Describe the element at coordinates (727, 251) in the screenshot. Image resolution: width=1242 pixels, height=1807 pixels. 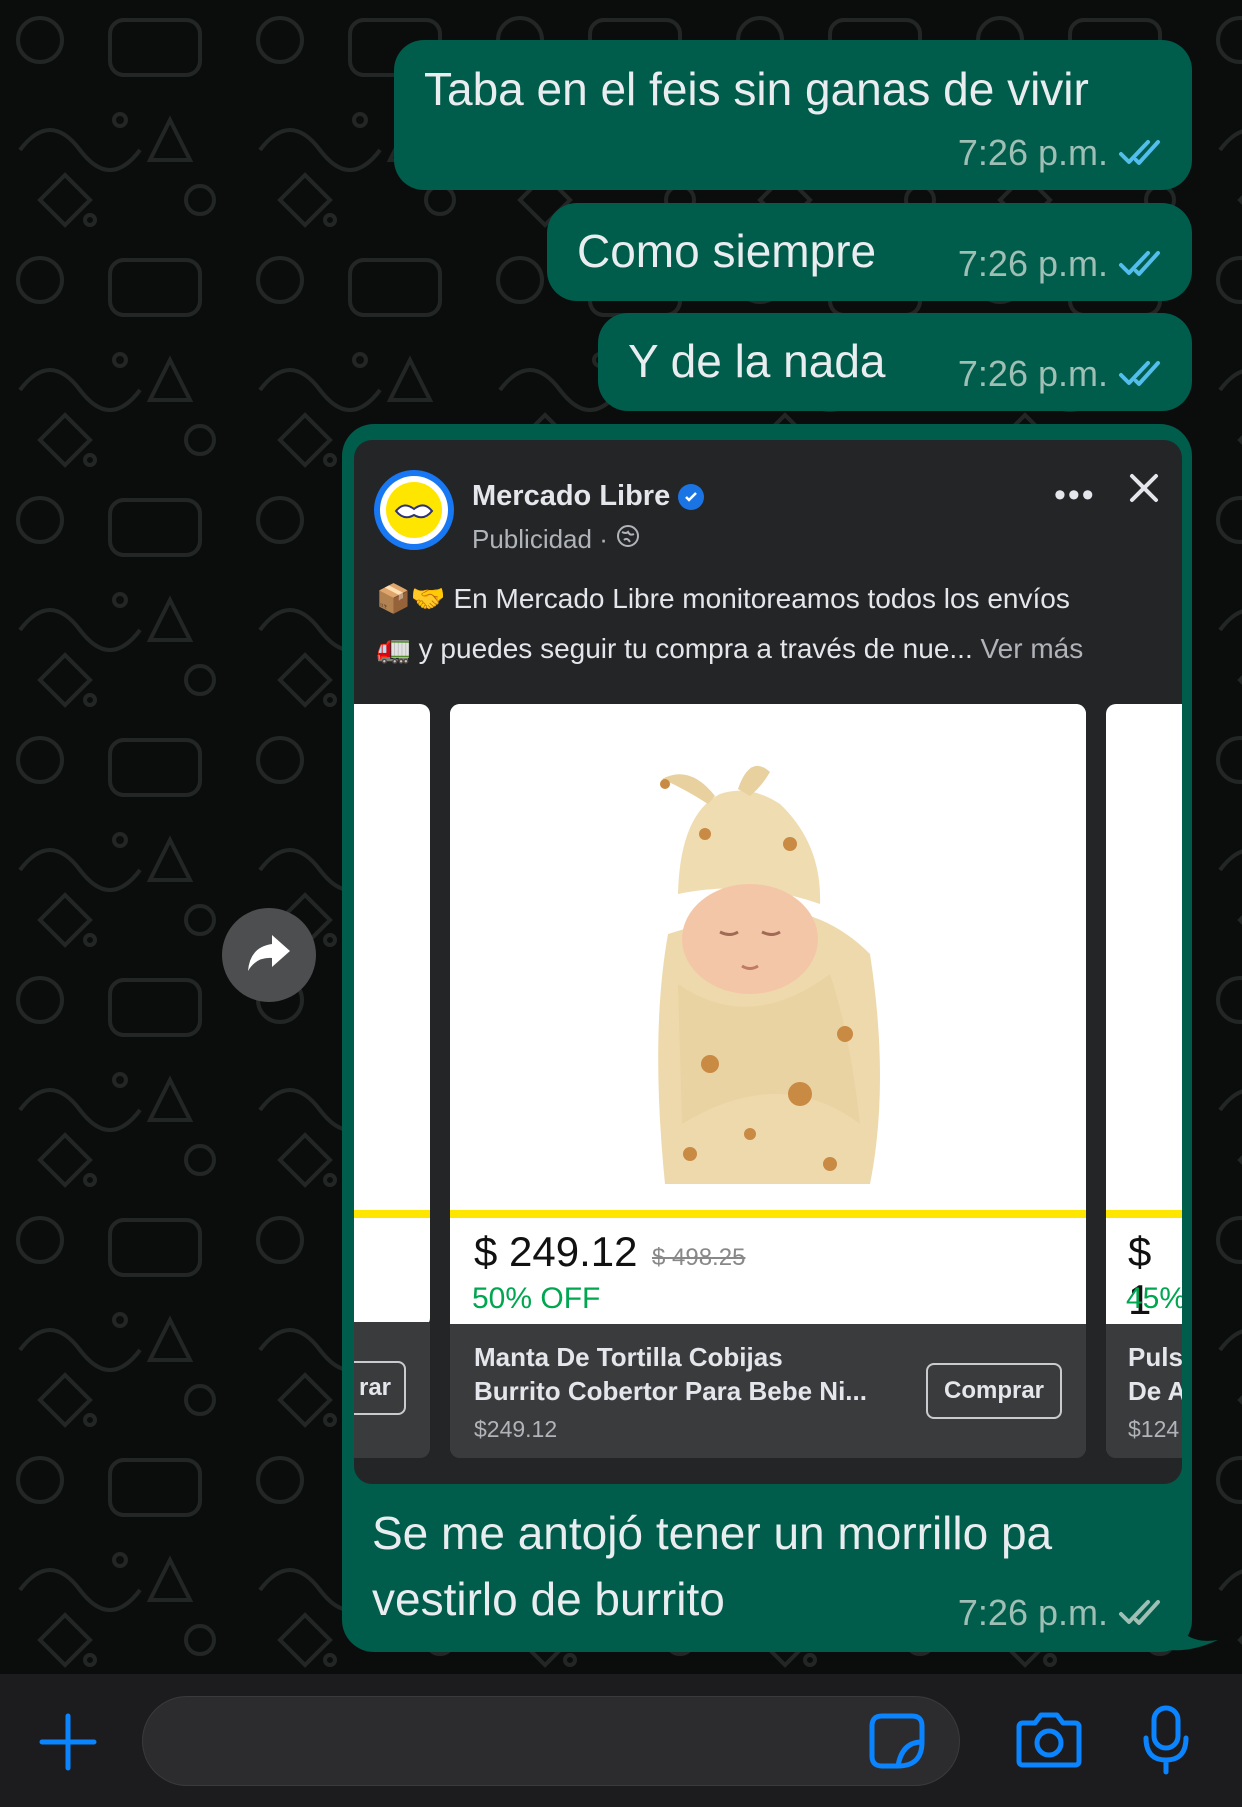
I see `message-text: Como siempre` at that location.